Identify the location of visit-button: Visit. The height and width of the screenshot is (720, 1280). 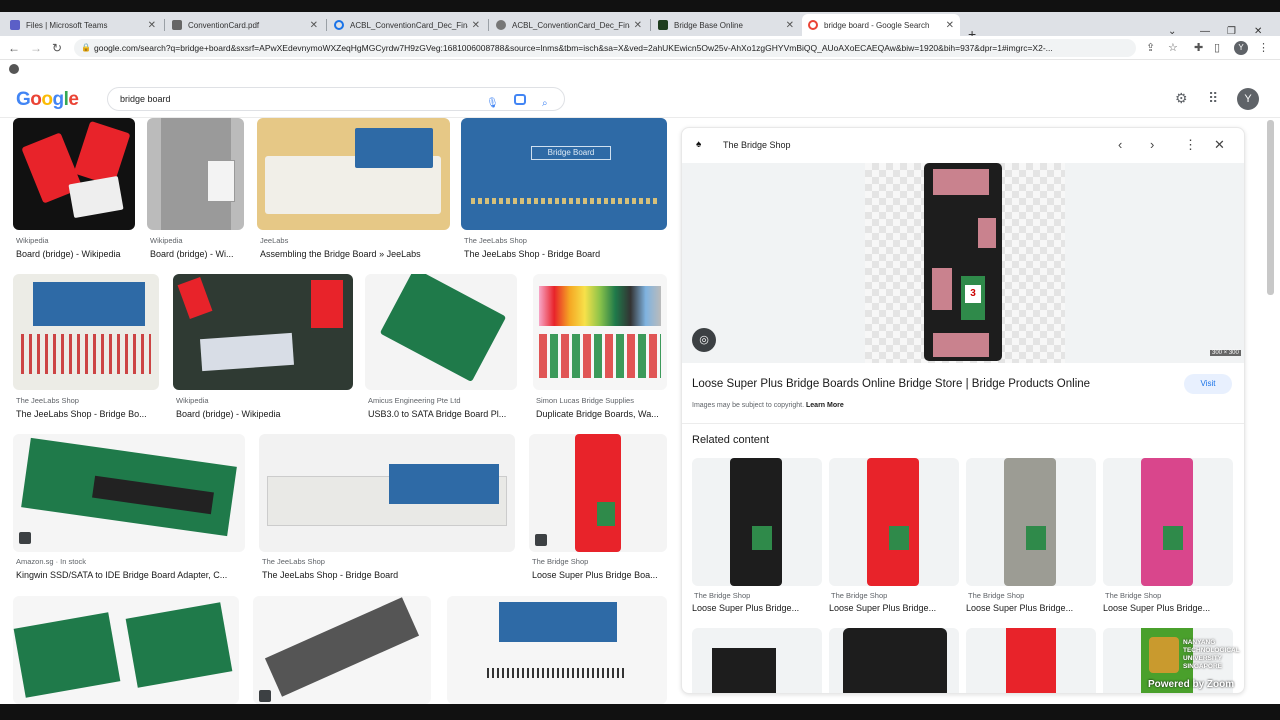
(1208, 384).